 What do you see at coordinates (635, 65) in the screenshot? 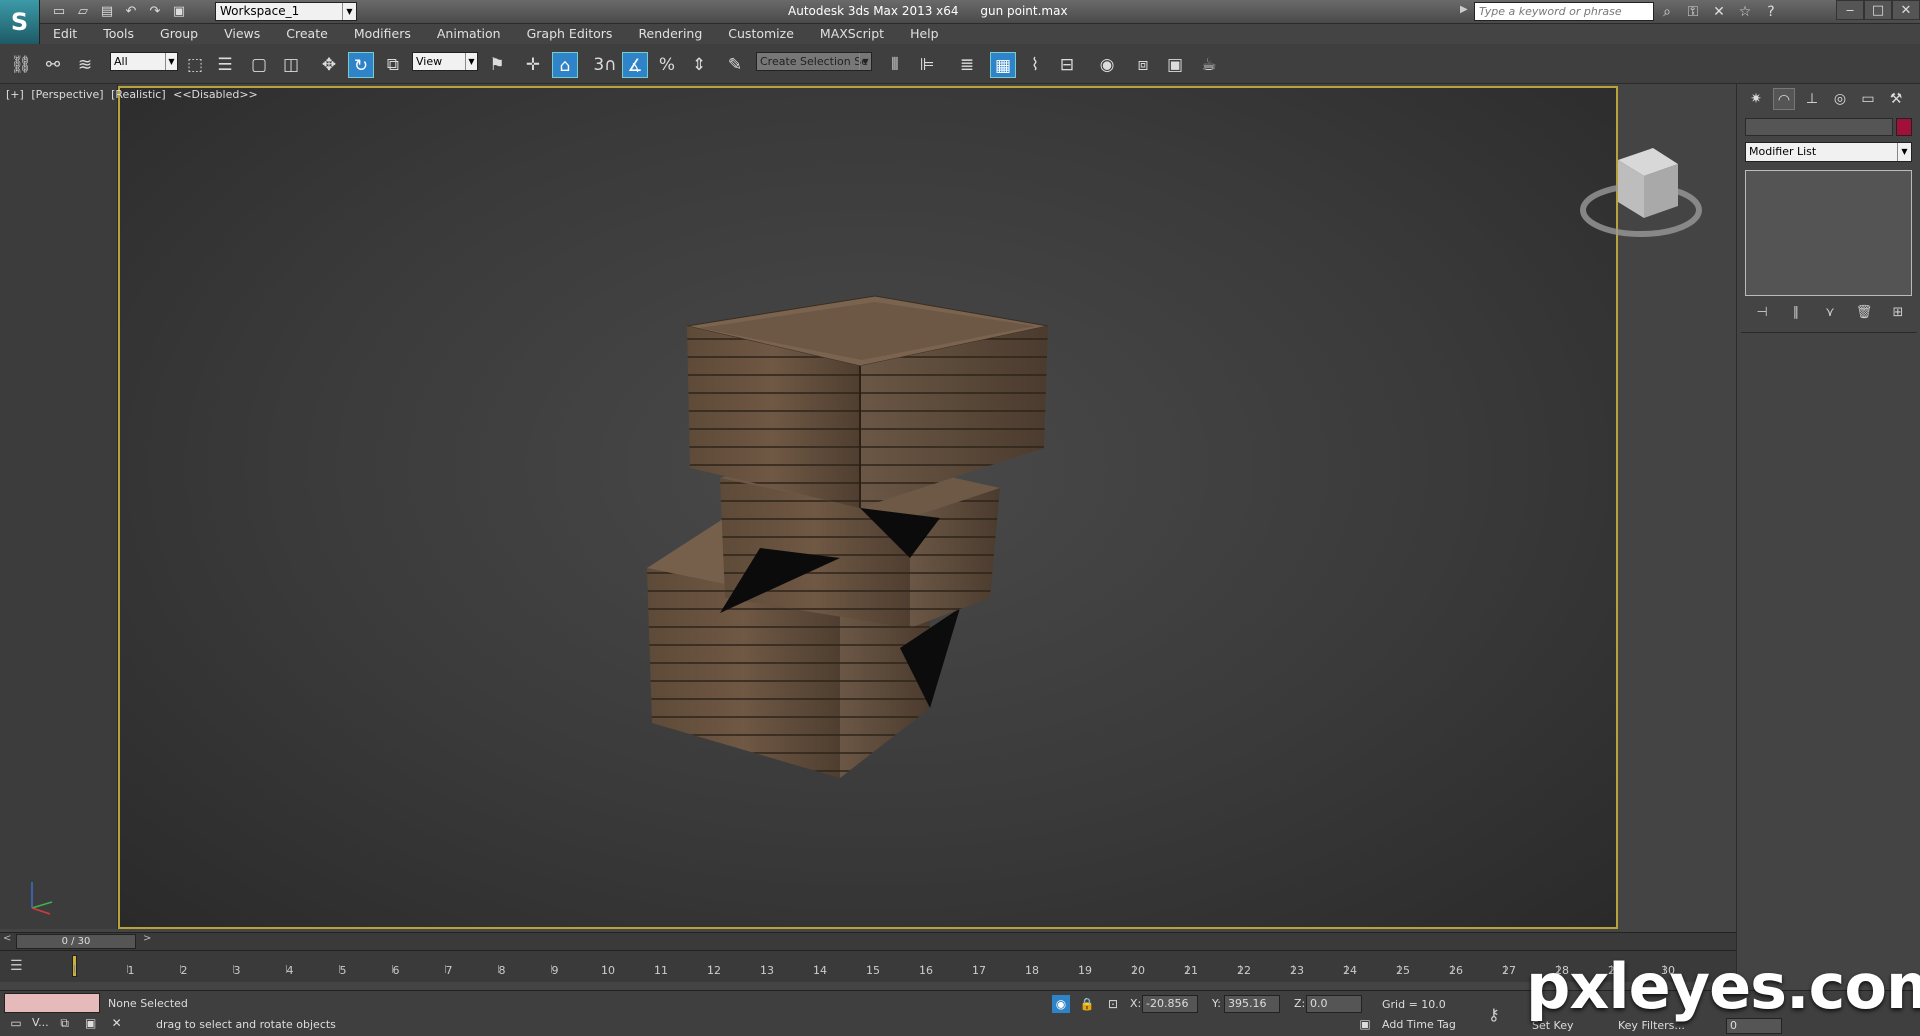
I see `angle-snap-icon: ∡` at bounding box center [635, 65].